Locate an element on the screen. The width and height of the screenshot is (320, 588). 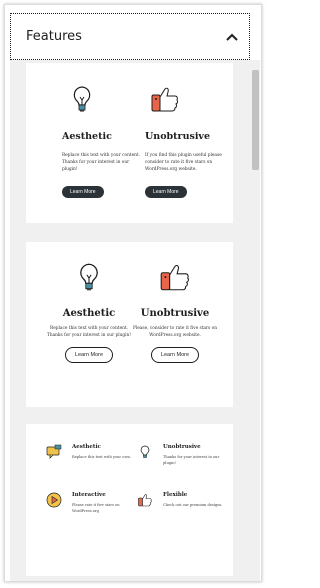
features-panel-toggle: Features is located at coordinates (130, 36).